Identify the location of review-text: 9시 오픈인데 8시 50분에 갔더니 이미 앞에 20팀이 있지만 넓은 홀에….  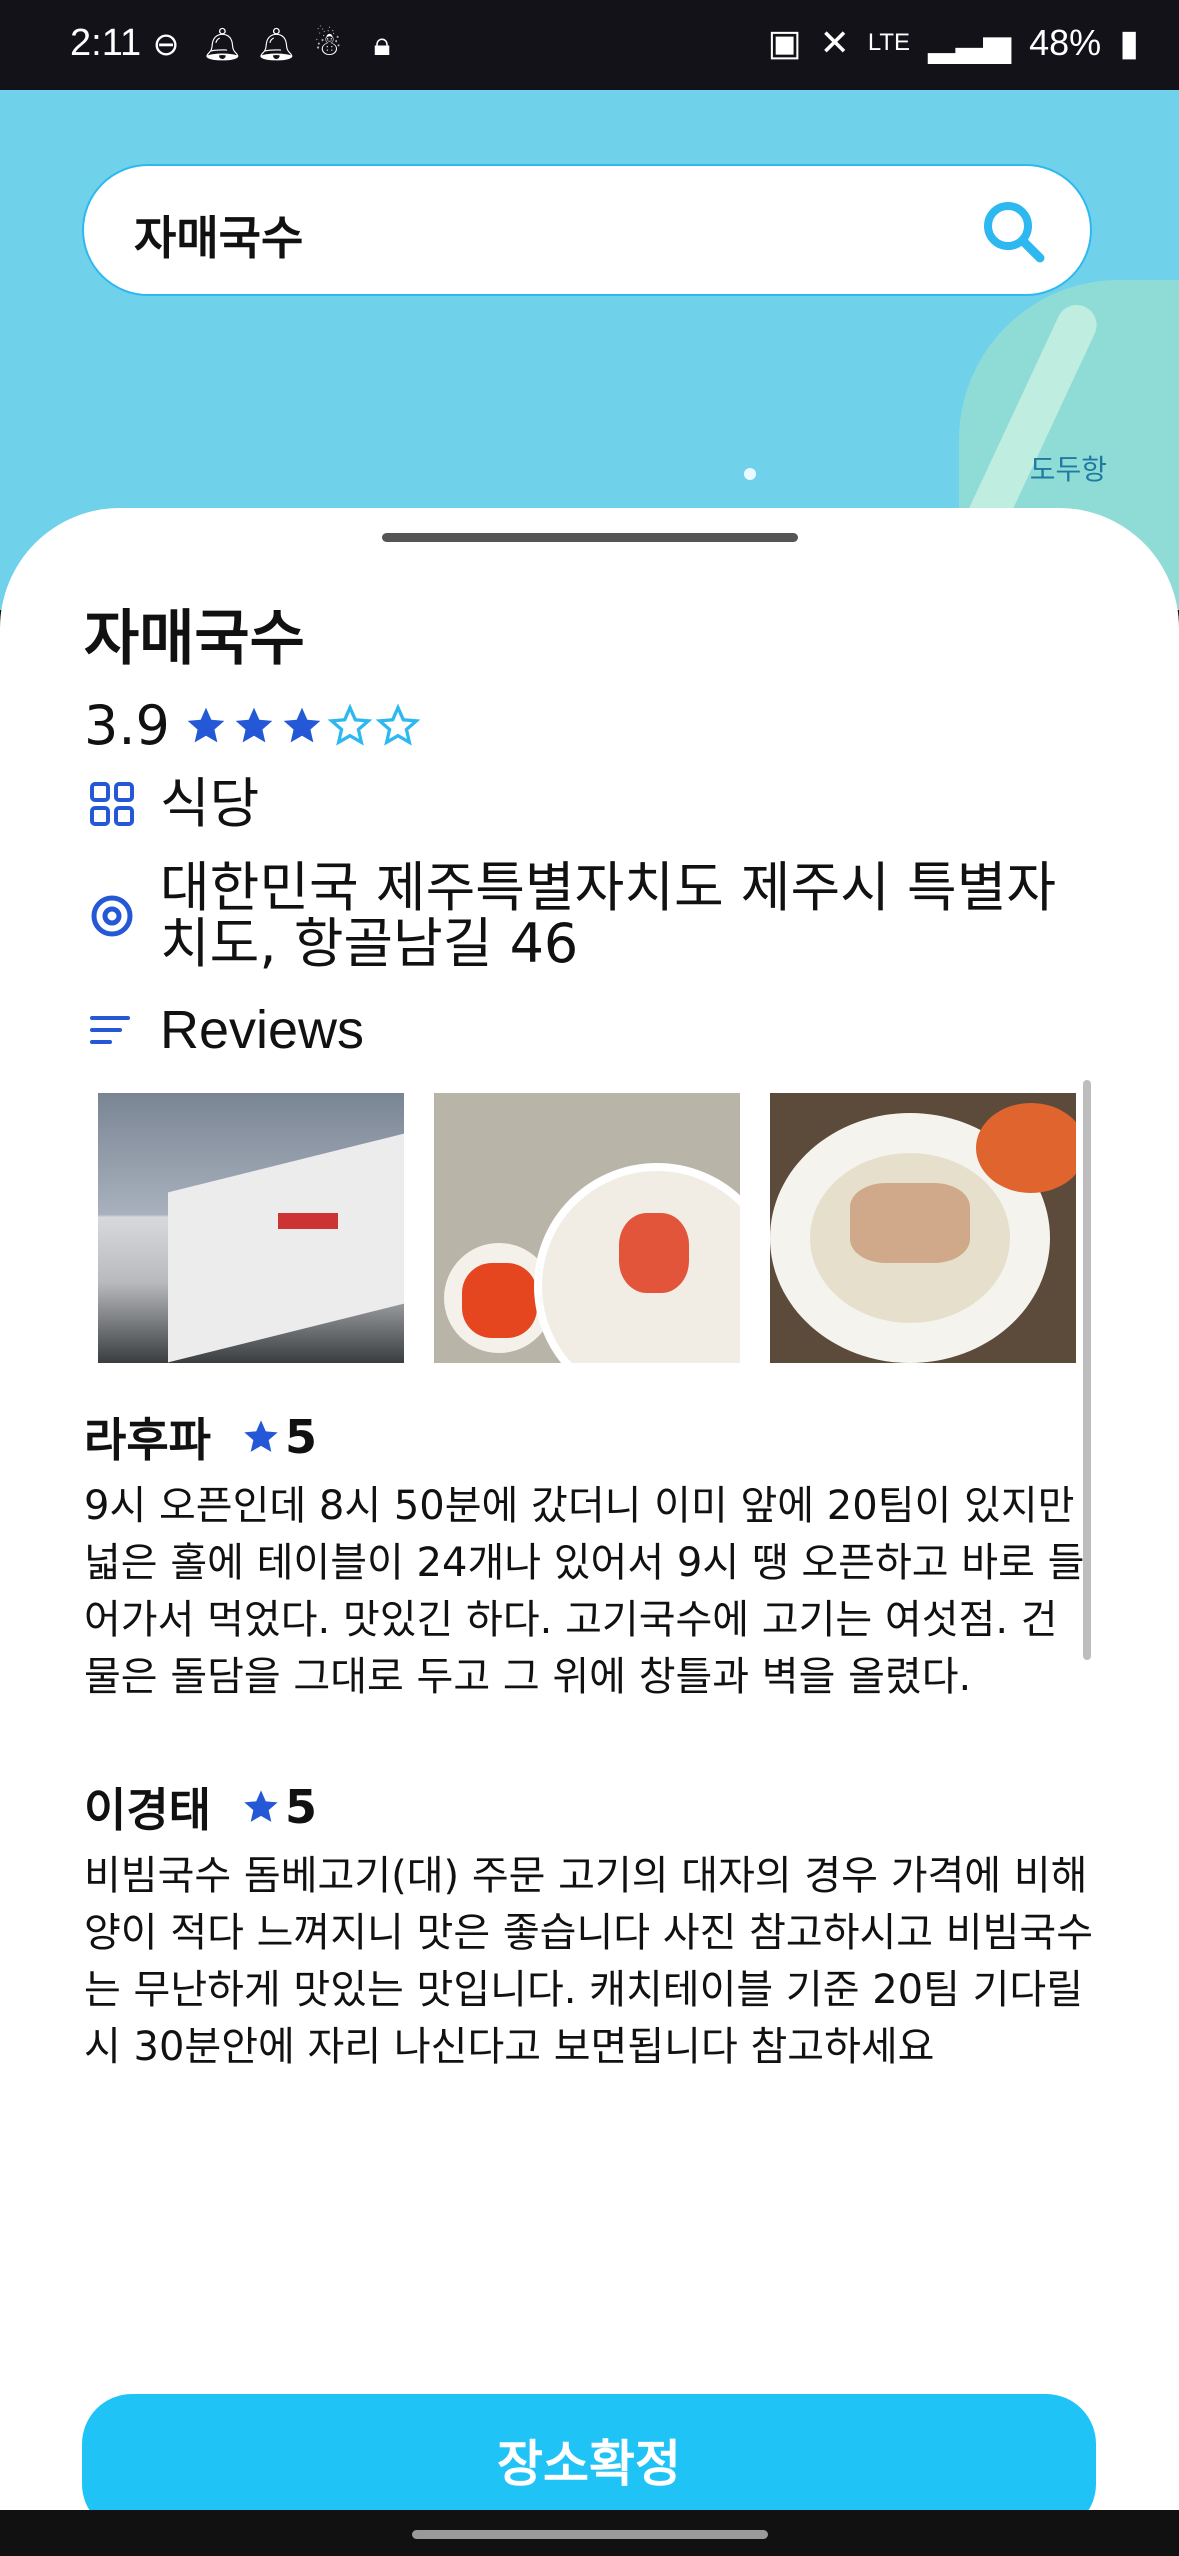
(584, 1591).